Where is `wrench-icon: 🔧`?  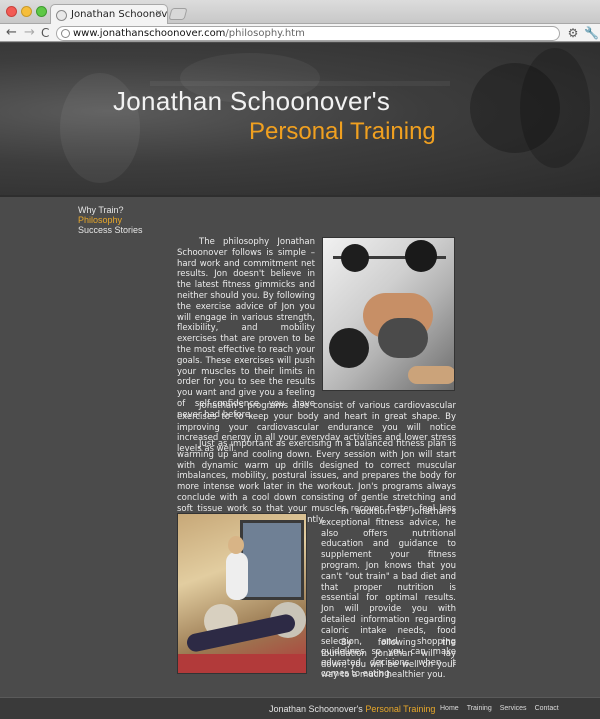 wrench-icon: 🔧 is located at coordinates (591, 33).